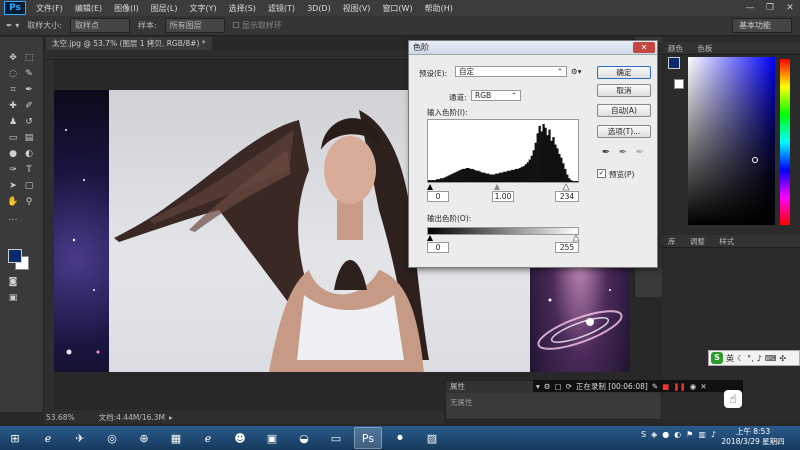  I want to click on screen-mode-icon: ▣, so click(13, 298).